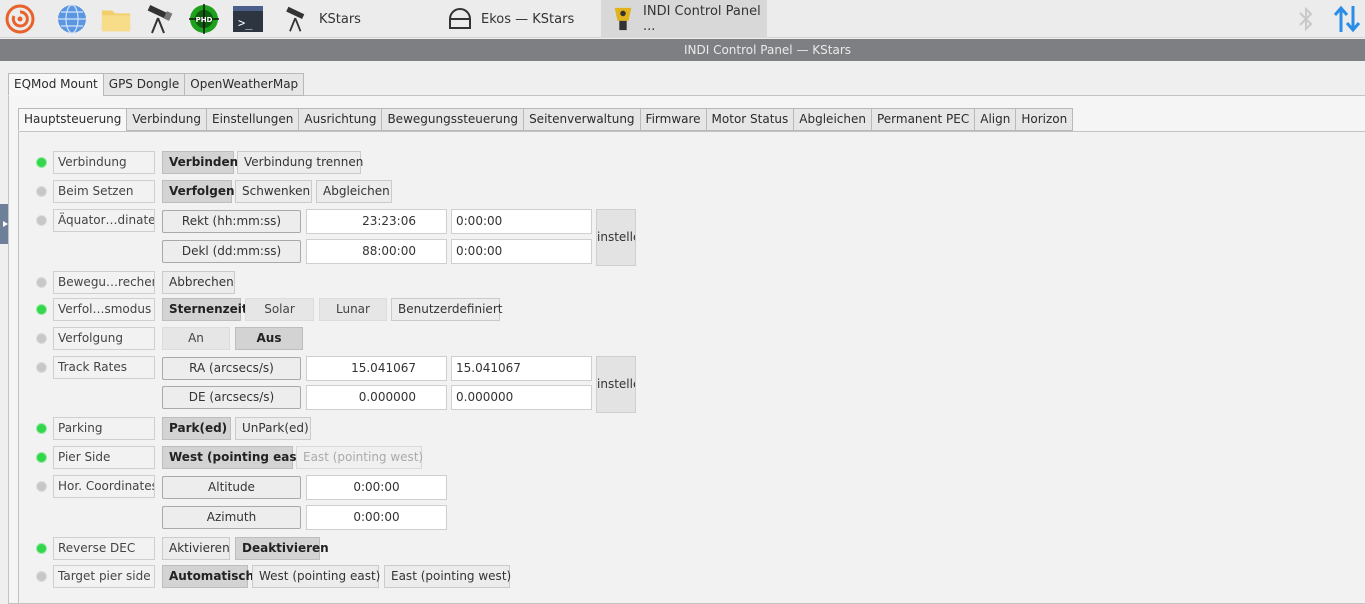  I want to click on network-transfer-icon, so click(1347, 19).